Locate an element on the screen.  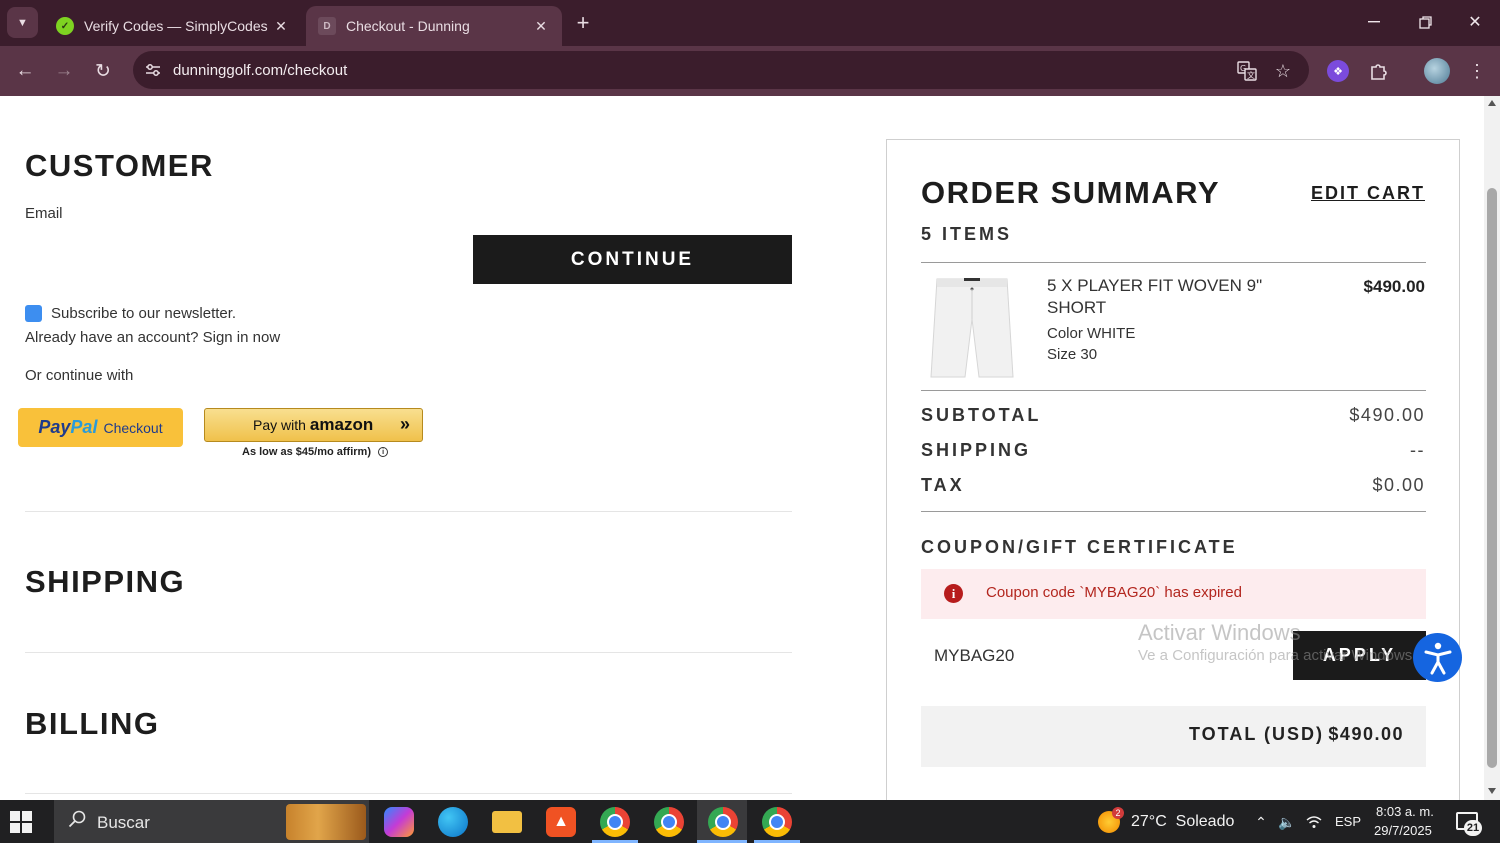
section-divider is located at coordinates (408, 511).